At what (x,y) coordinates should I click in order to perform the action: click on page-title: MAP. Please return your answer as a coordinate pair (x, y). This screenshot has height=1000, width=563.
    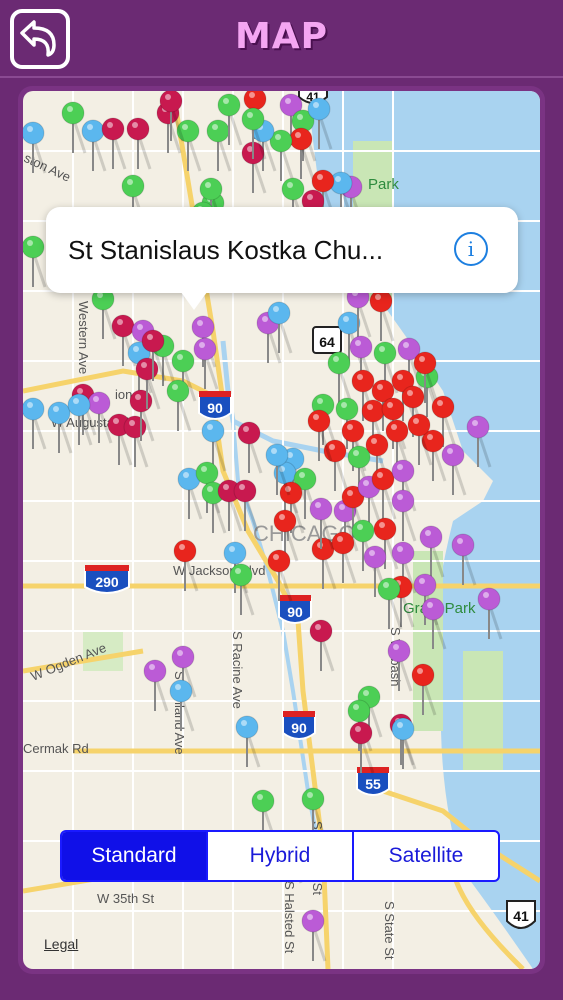
    Looking at the image, I should click on (281, 36).